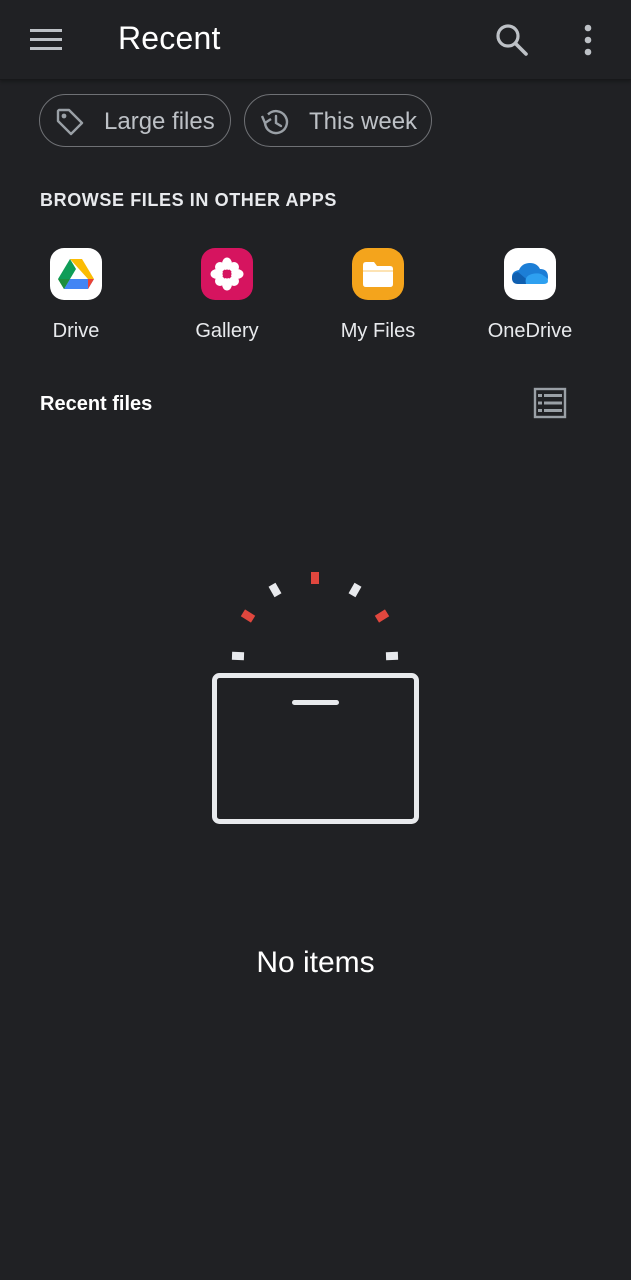 Image resolution: width=631 pixels, height=1280 pixels. I want to click on recent-files-title: Recent files, so click(96, 404).